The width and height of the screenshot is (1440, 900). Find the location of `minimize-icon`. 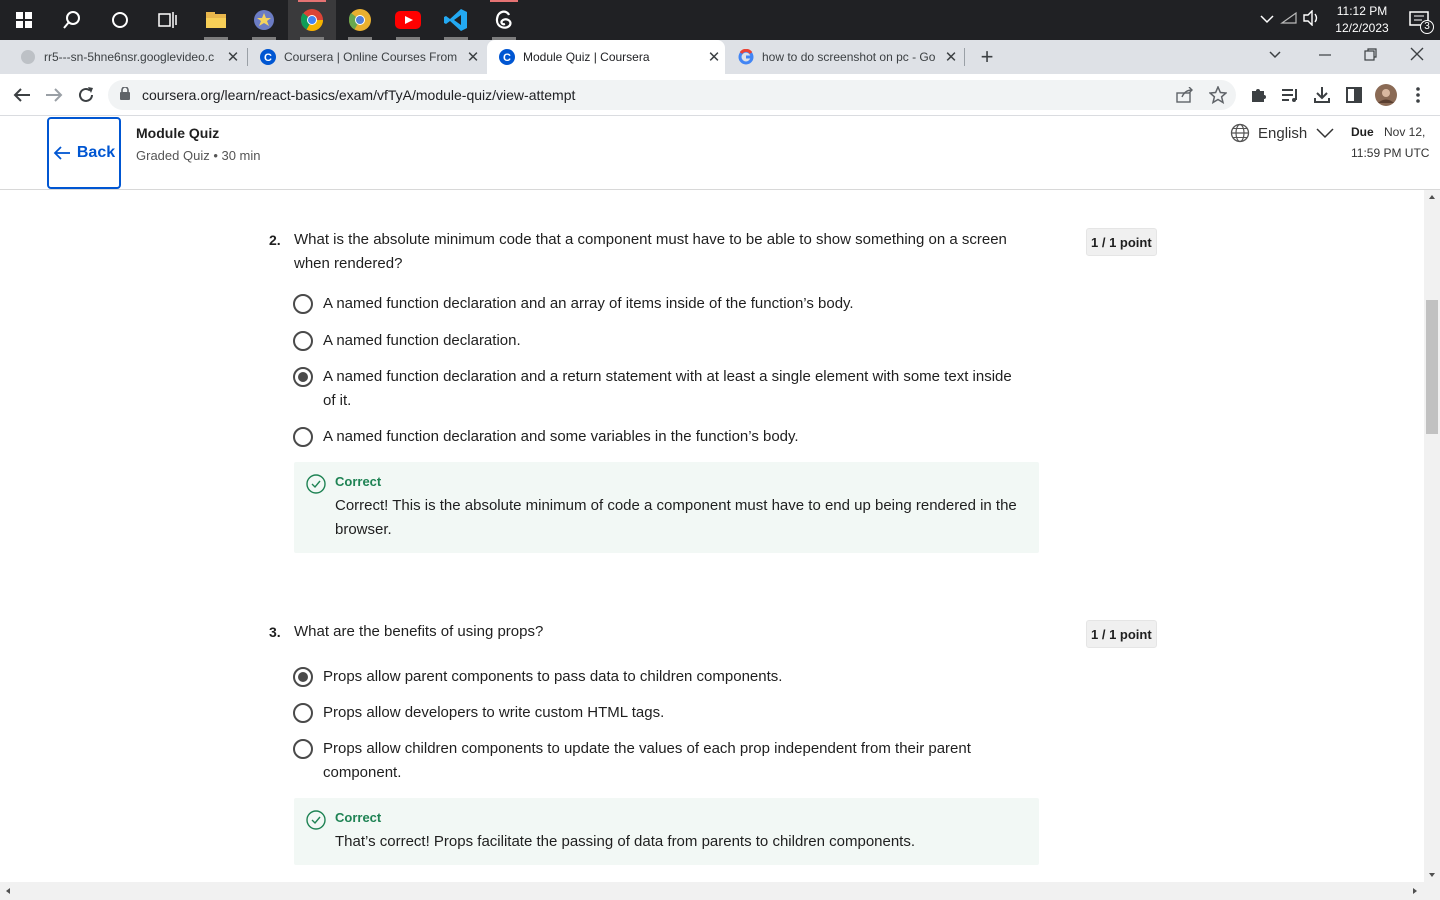

minimize-icon is located at coordinates (1325, 57).